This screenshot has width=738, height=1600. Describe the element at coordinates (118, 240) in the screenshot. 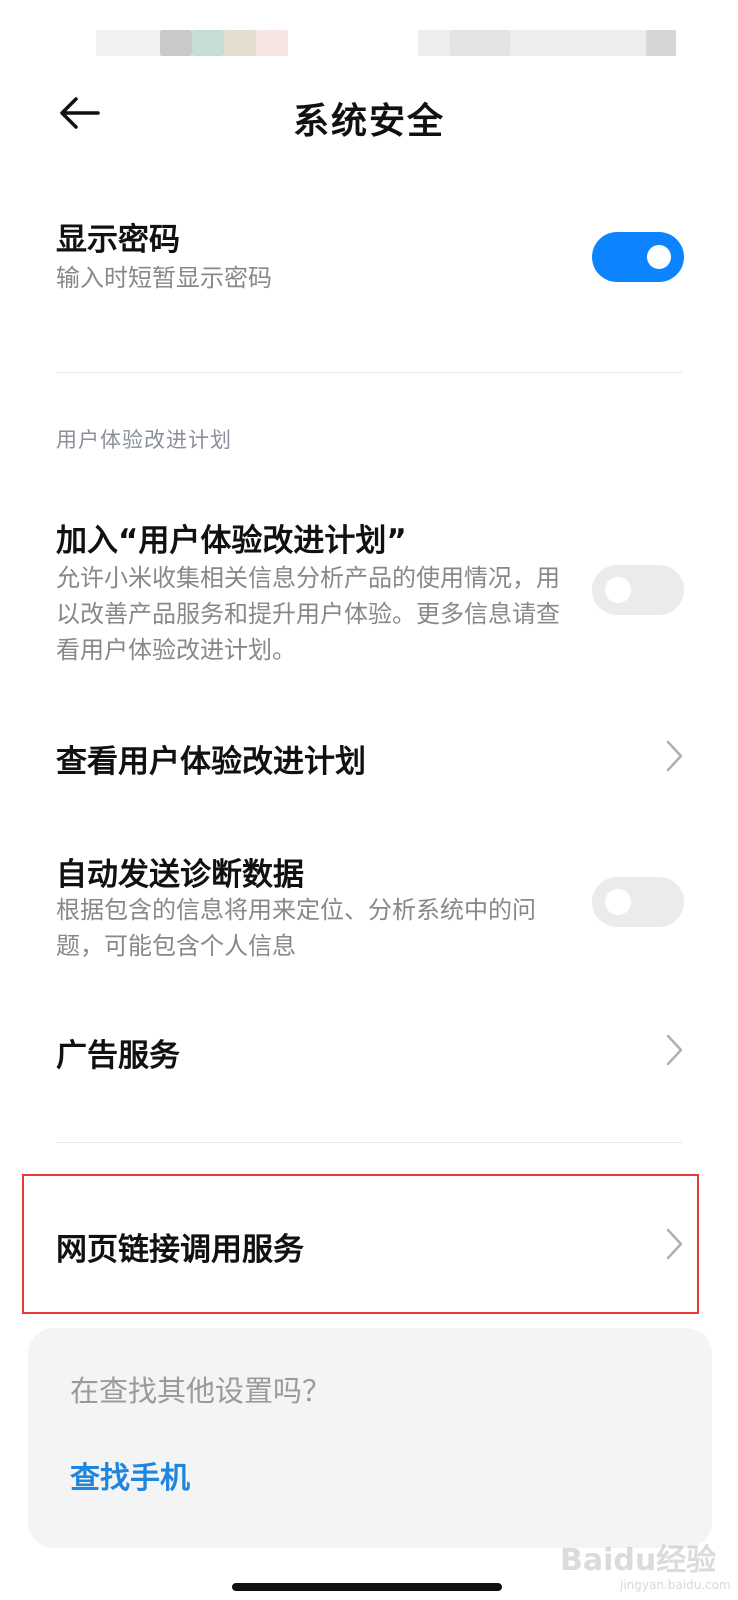

I see `show-password-title: 显示密码` at that location.